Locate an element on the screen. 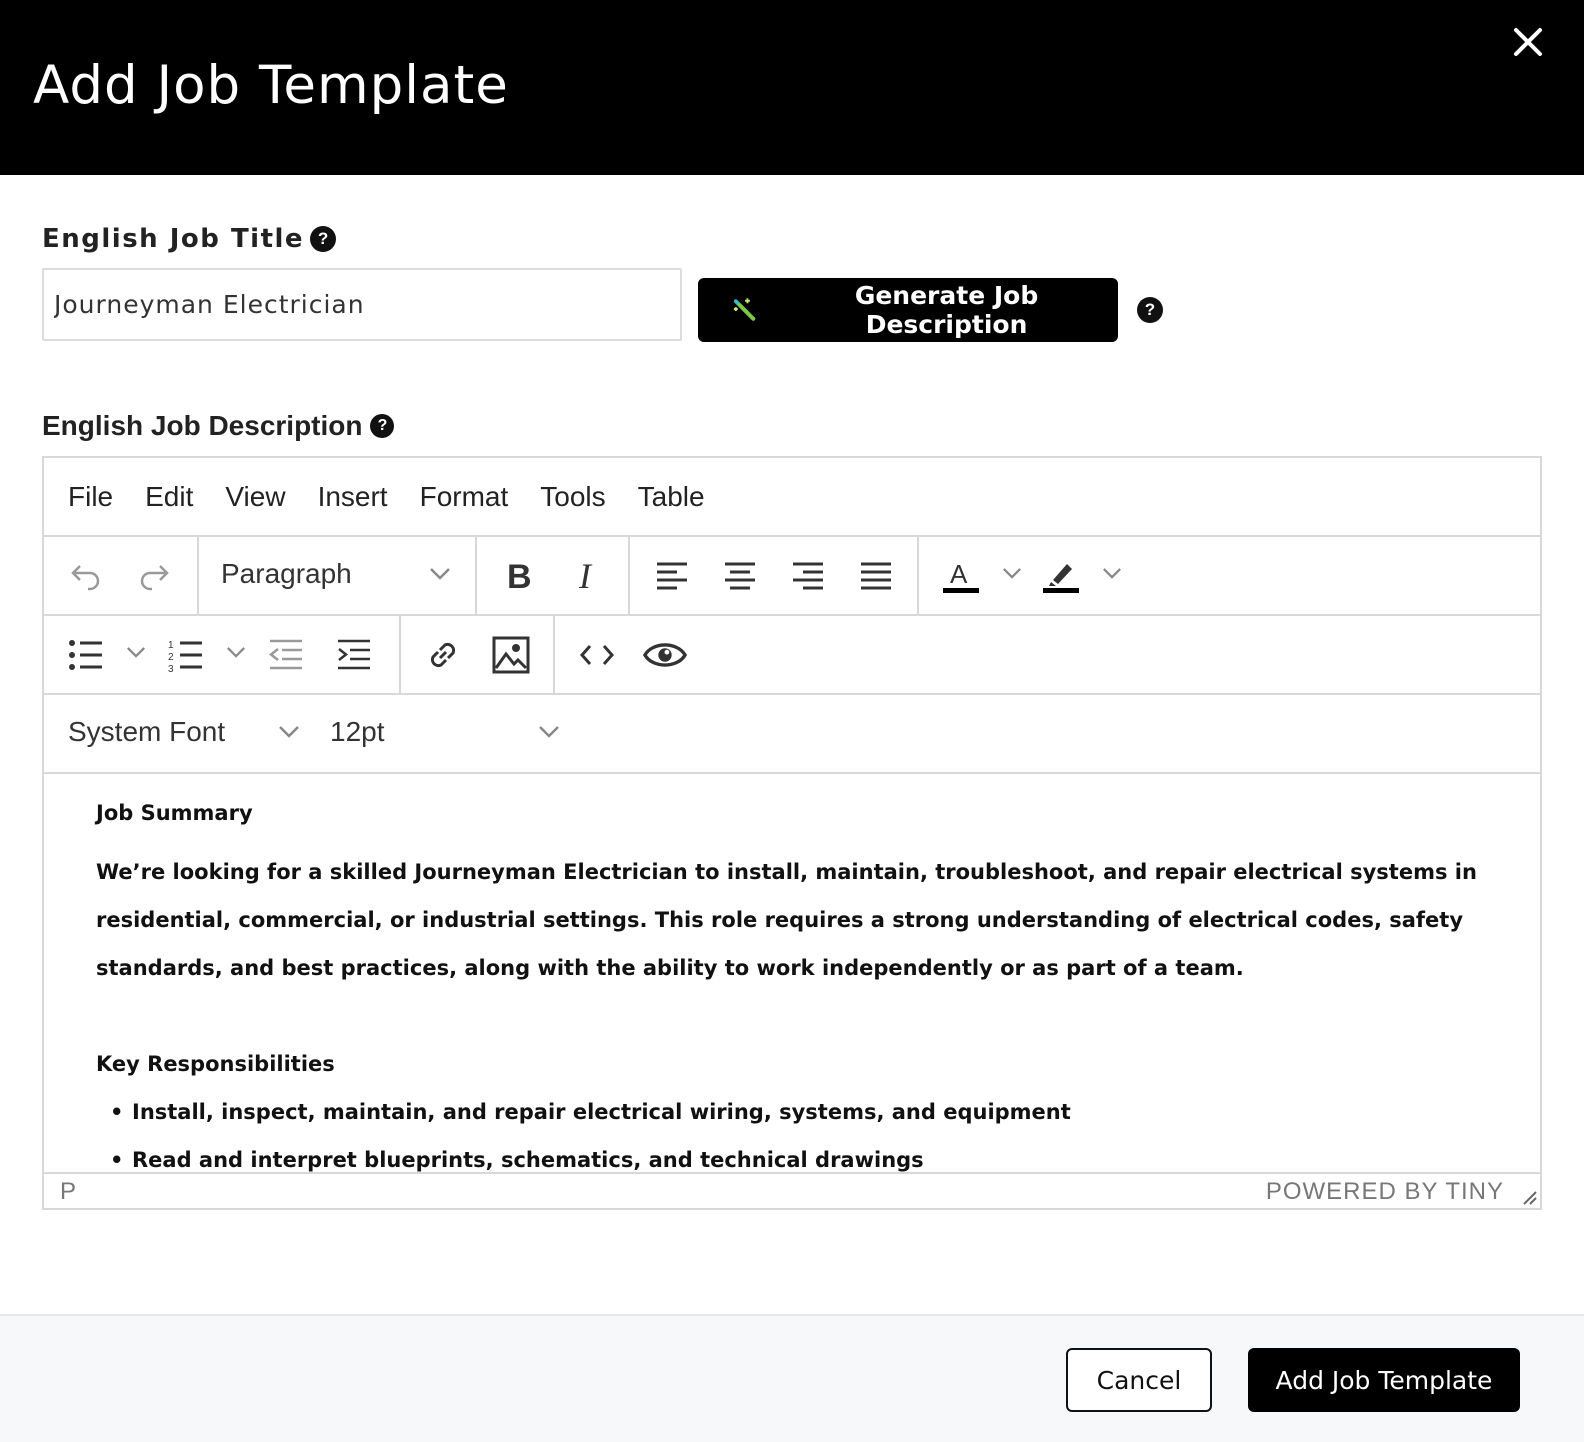 This screenshot has width=1584, height=1442. text-style-group: B I is located at coordinates (553, 575).